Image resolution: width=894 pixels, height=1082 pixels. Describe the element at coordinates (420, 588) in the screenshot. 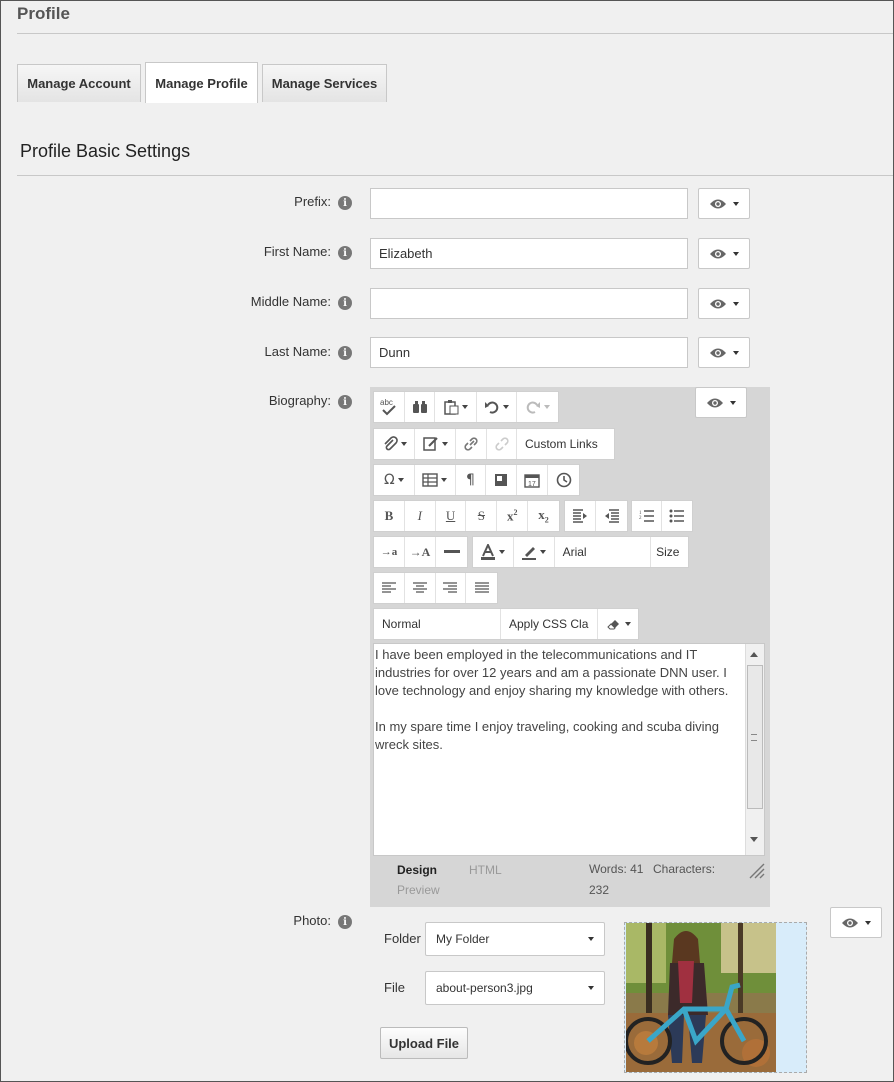

I see `align-center-button` at that location.